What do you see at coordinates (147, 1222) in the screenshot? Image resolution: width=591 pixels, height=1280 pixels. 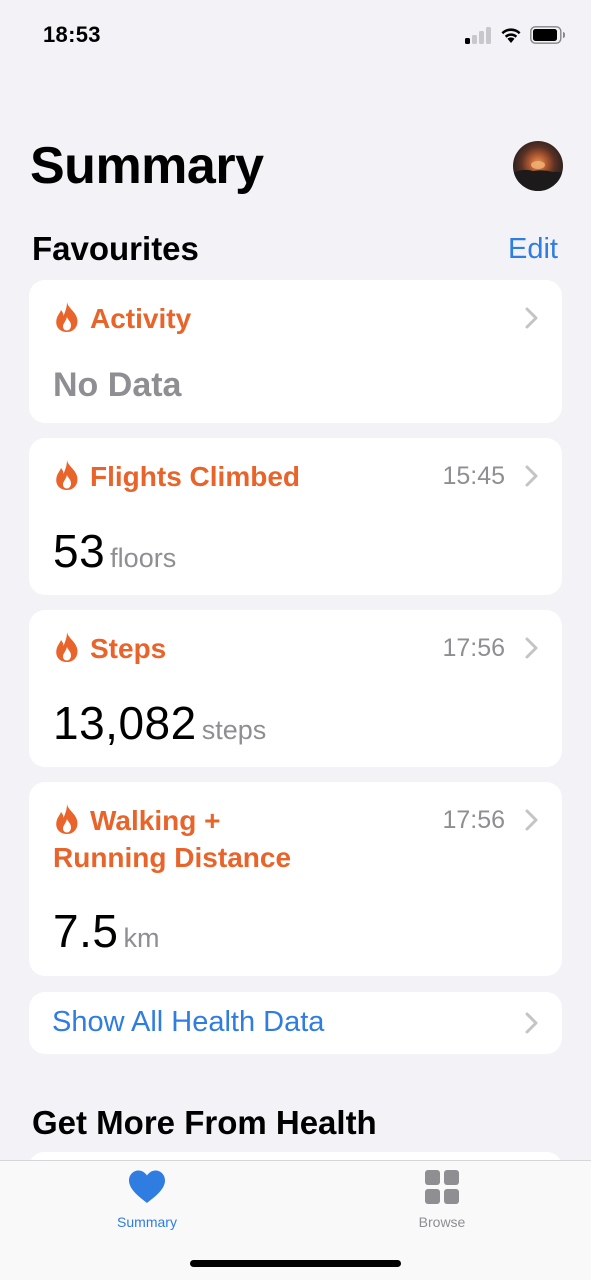 I see `tab-label: Summary` at bounding box center [147, 1222].